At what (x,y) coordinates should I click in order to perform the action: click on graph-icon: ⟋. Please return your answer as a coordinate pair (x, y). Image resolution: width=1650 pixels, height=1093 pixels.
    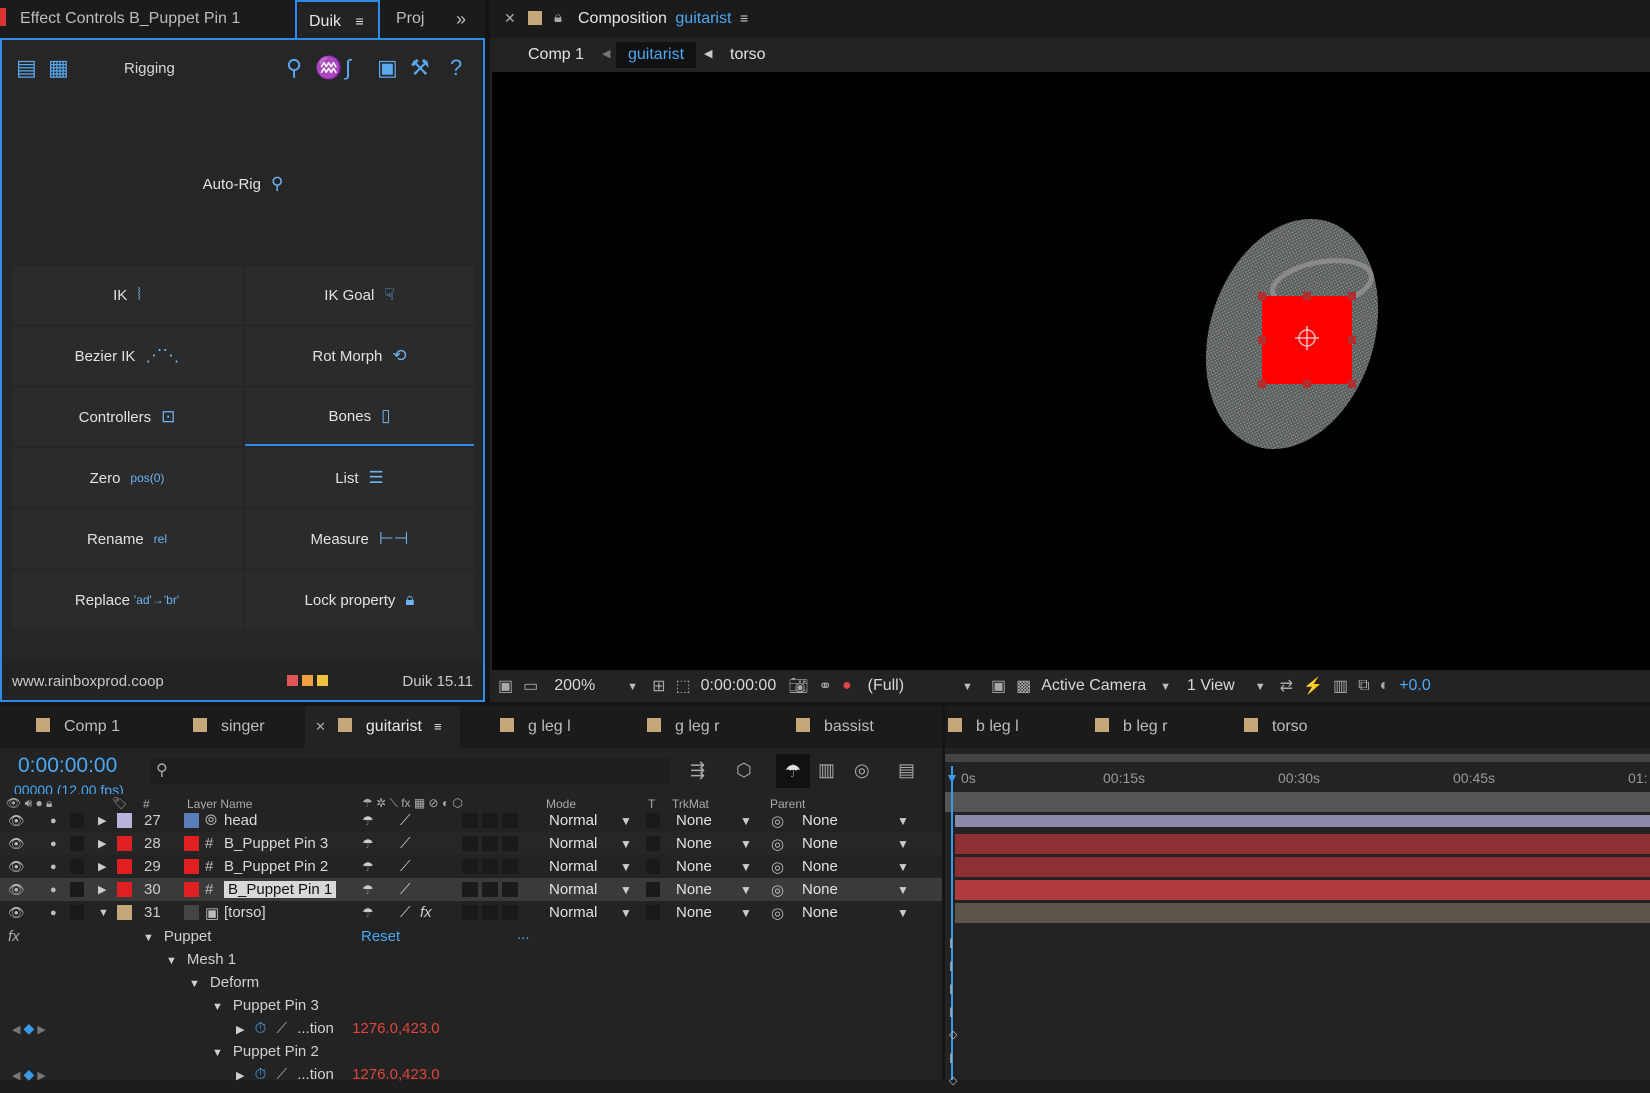
    Looking at the image, I should click on (282, 1074).